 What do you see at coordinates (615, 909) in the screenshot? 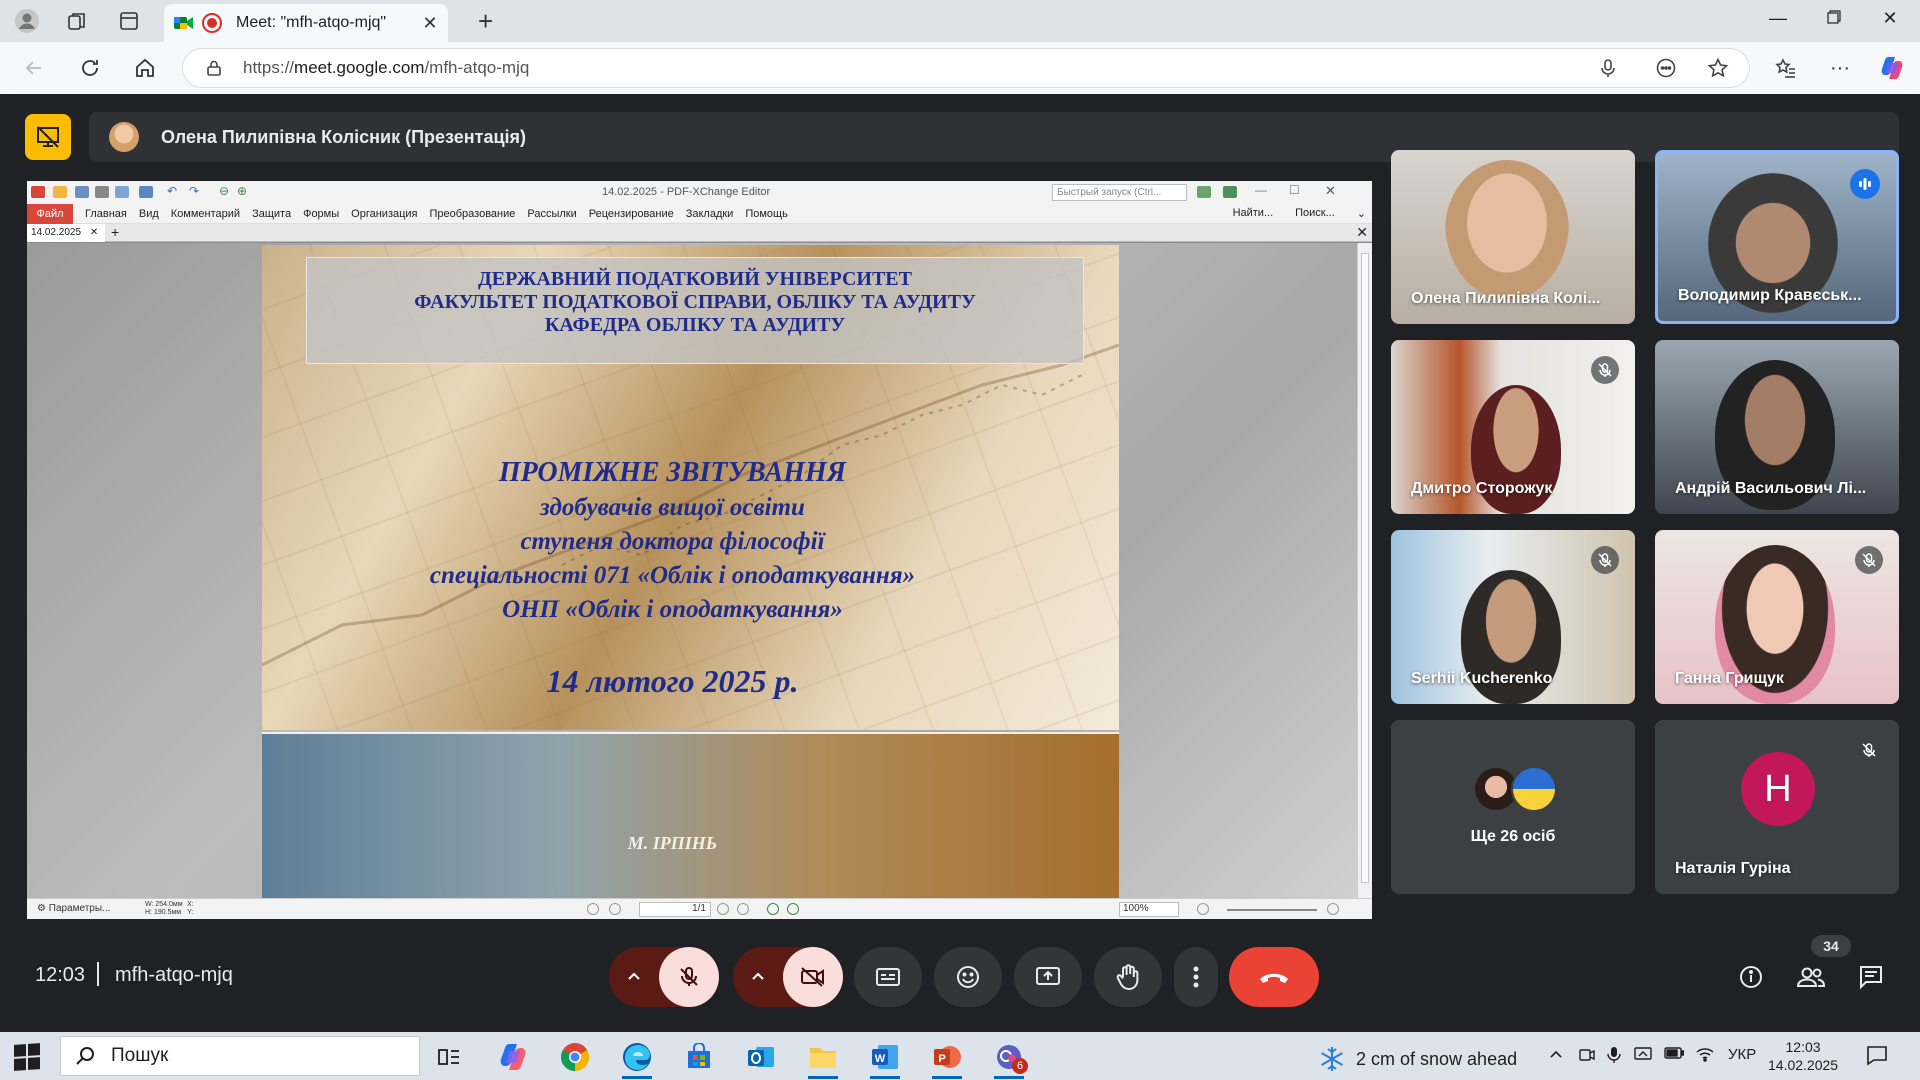
I see `prev-page-icon` at bounding box center [615, 909].